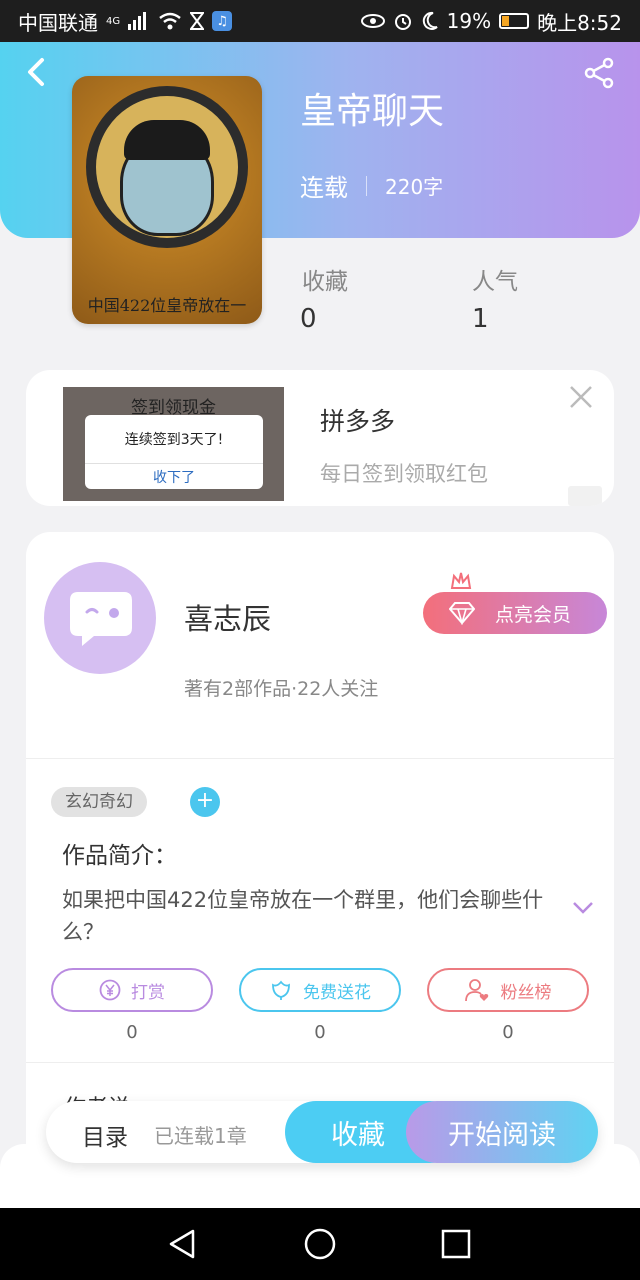  What do you see at coordinates (456, 1244) in the screenshot?
I see `nav-recents-icon` at bounding box center [456, 1244].